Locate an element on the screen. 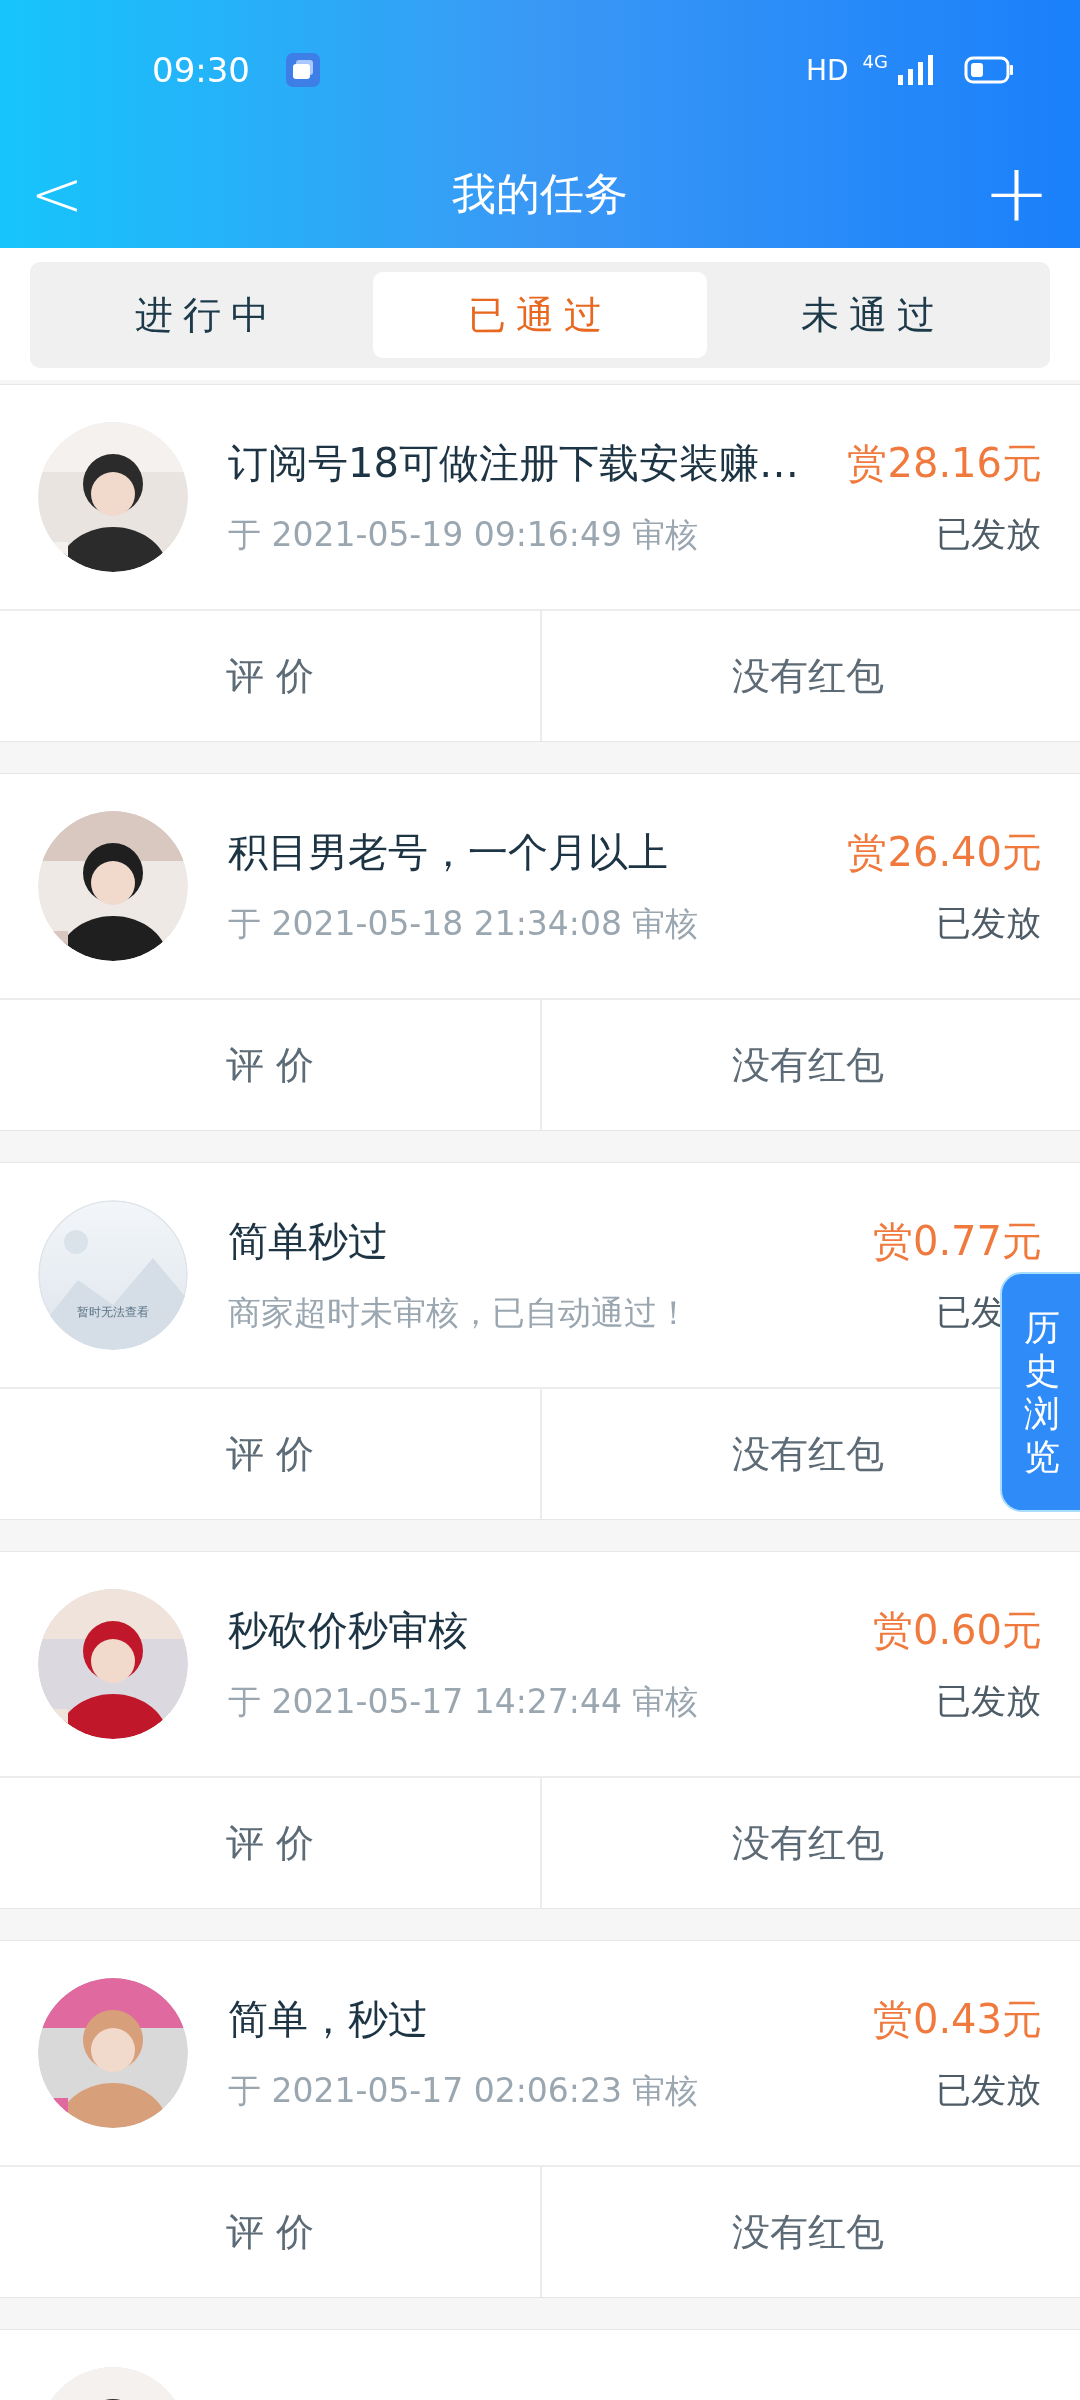  review-time: 商家超时未审核，已自动通过！ is located at coordinates (459, 1313).